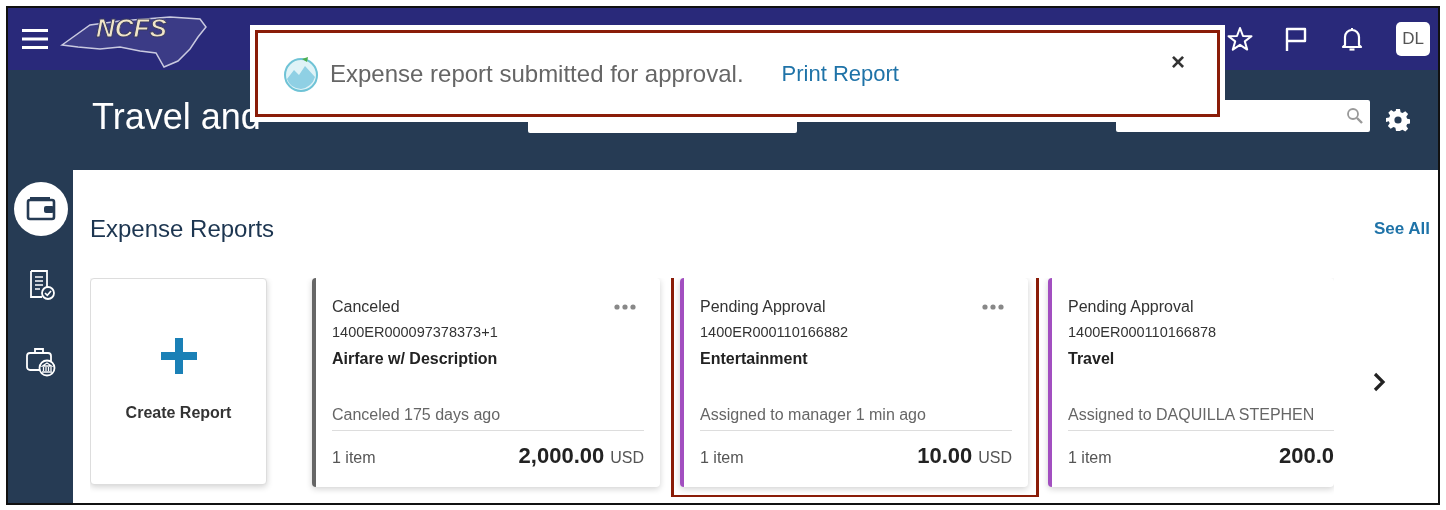  Describe the element at coordinates (415, 359) in the screenshot. I see `report-name: Airfare w/ Description` at that location.